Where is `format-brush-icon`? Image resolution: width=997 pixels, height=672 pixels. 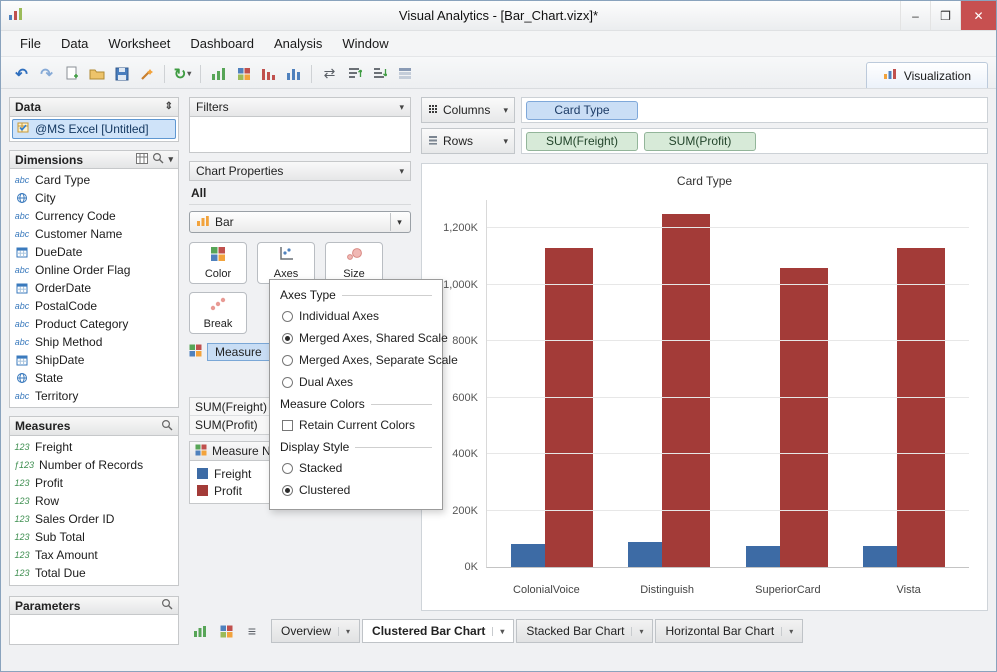 format-brush-icon is located at coordinates (146, 74).